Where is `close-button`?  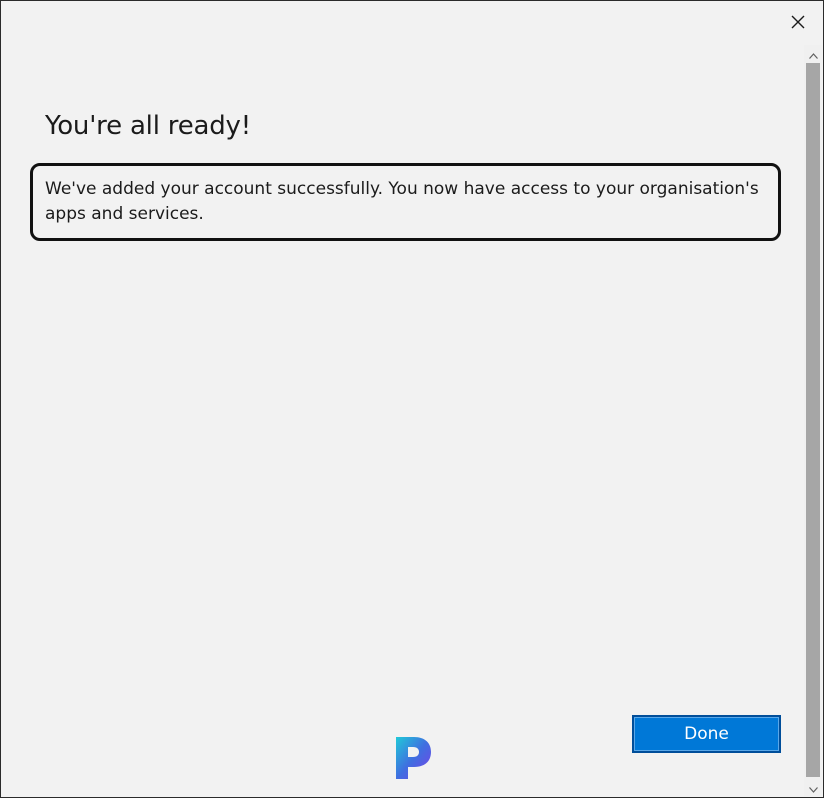 close-button is located at coordinates (798, 22).